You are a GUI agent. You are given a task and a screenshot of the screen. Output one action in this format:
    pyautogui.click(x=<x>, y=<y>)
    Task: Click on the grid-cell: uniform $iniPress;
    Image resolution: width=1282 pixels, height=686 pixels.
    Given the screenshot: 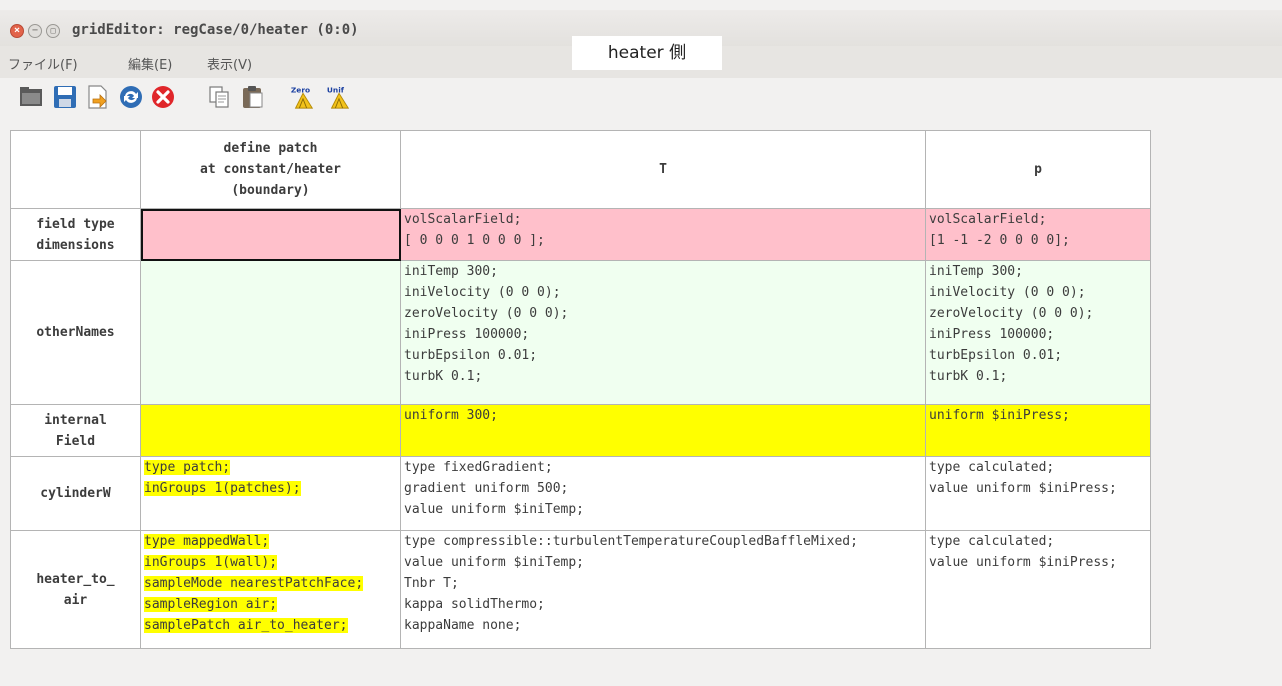 What is the action you would take?
    pyautogui.click(x=1038, y=430)
    